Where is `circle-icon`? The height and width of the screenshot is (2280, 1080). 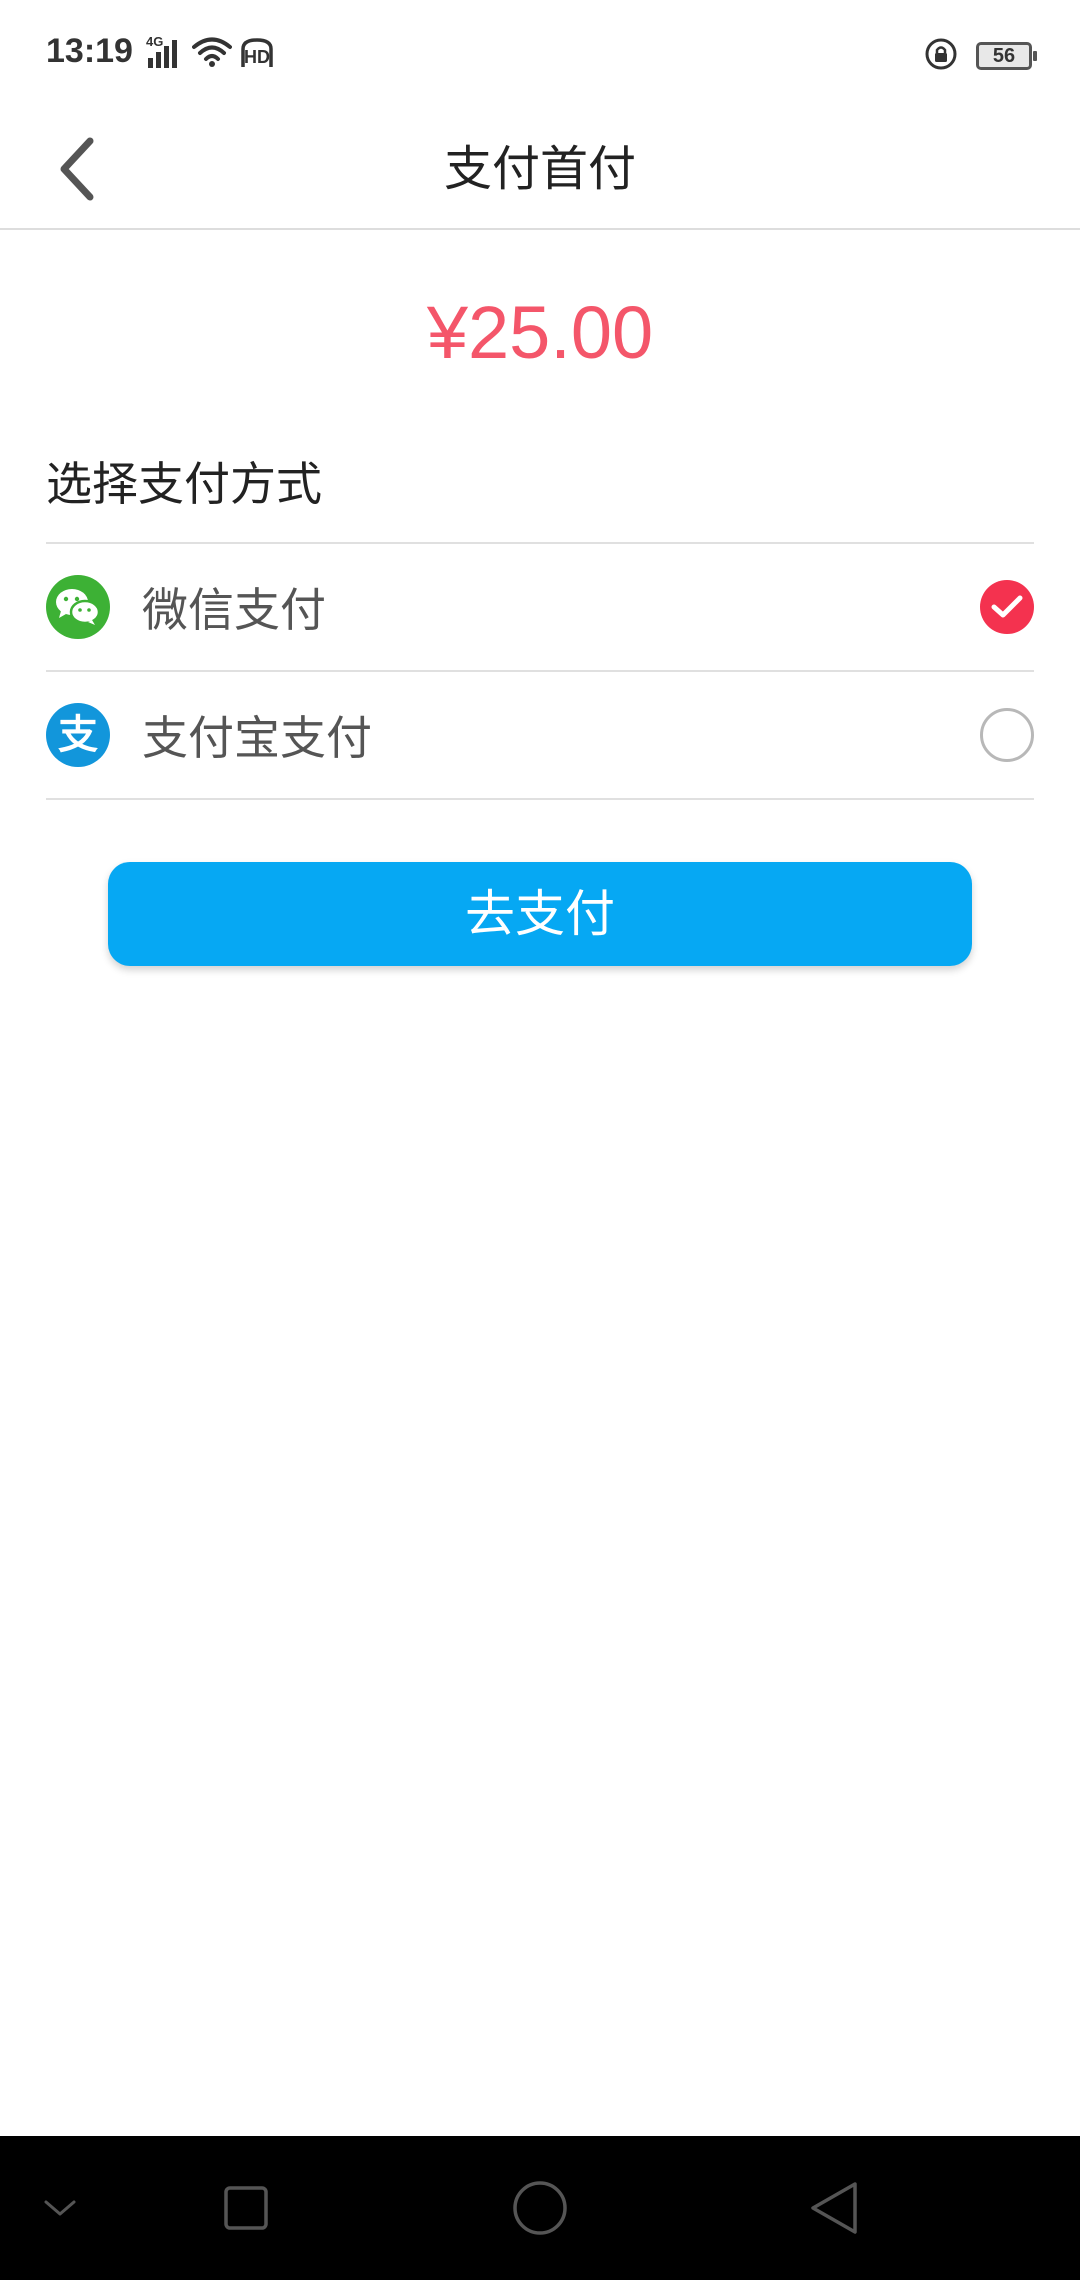 circle-icon is located at coordinates (540, 2208).